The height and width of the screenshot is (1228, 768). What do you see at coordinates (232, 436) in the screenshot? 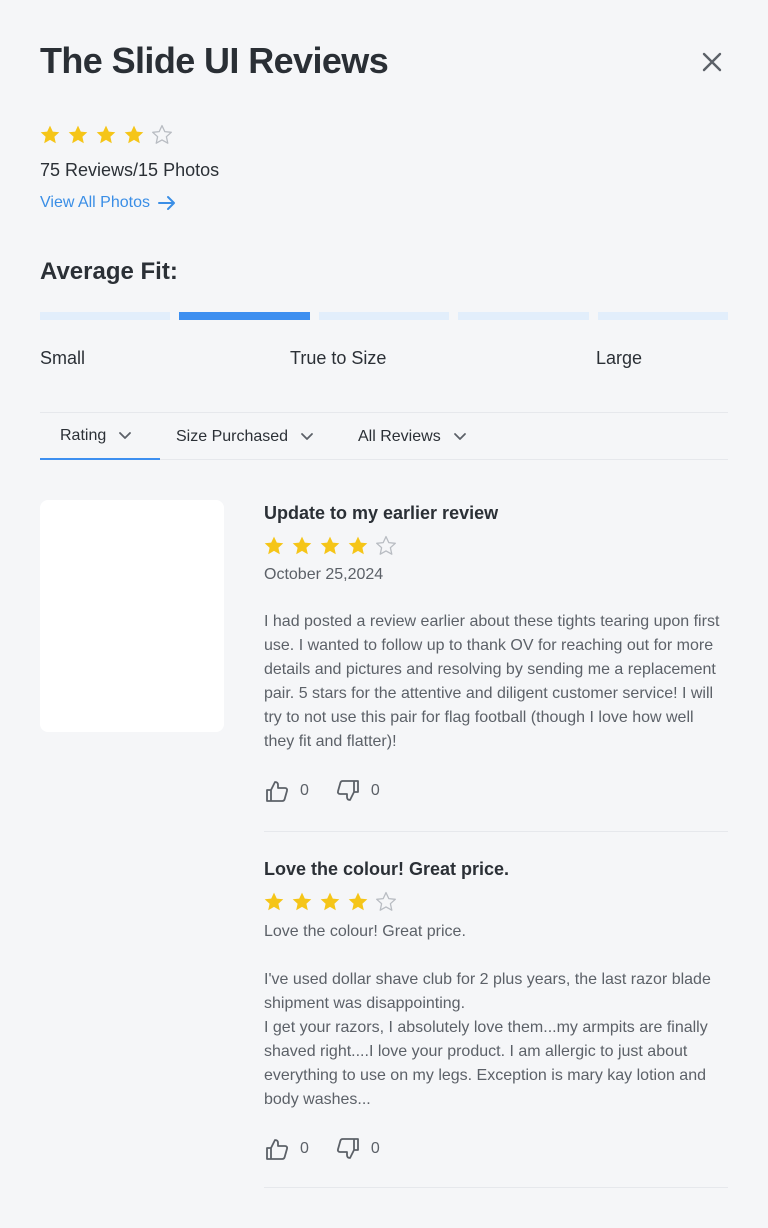
I see `filter-size-purchased-label: Size Purchased` at bounding box center [232, 436].